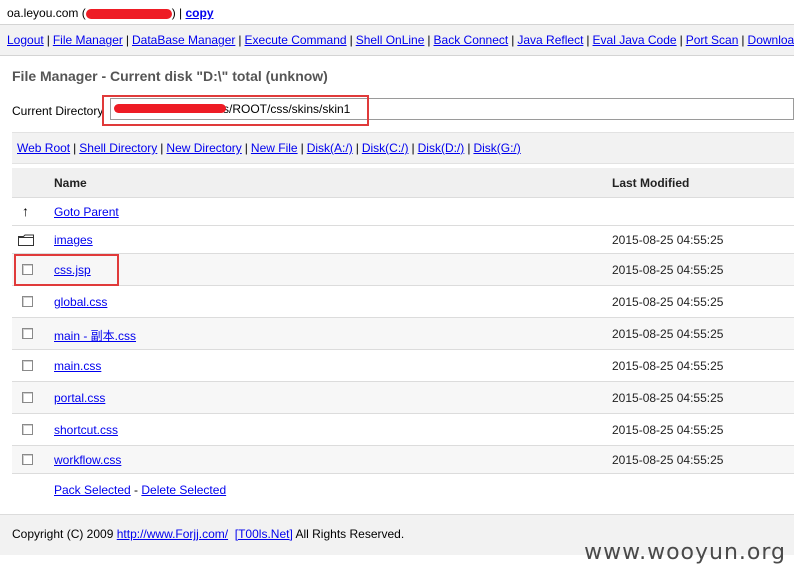 The width and height of the screenshot is (794, 577). Describe the element at coordinates (170, 108) in the screenshot. I see `redacted-path` at that location.